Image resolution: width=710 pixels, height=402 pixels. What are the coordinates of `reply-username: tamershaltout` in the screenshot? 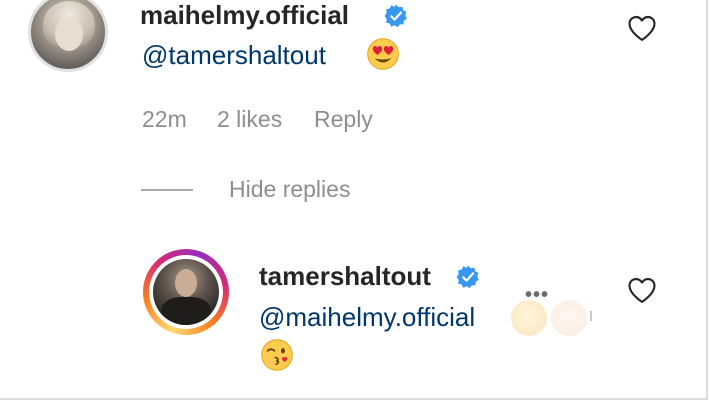 It's located at (345, 276).